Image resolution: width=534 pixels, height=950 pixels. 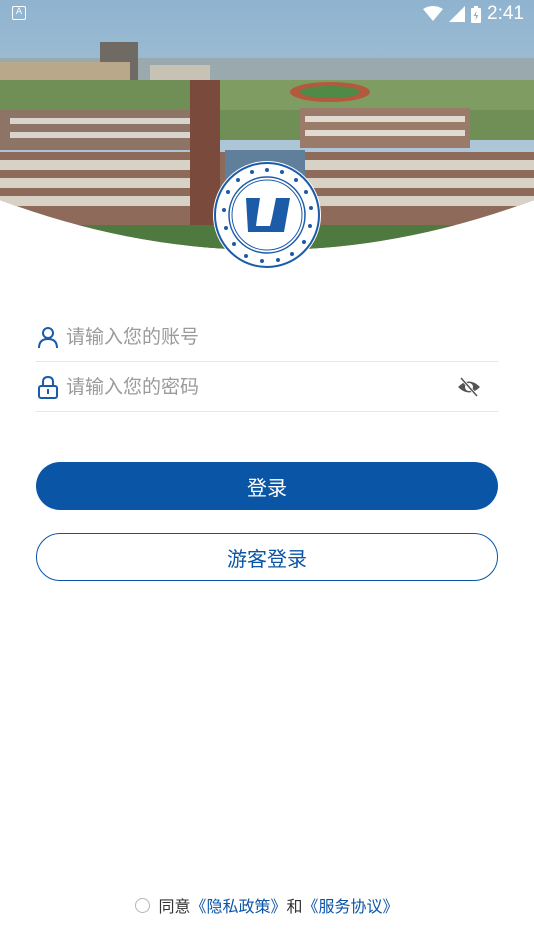 I want to click on cell-signal-icon, so click(x=457, y=14).